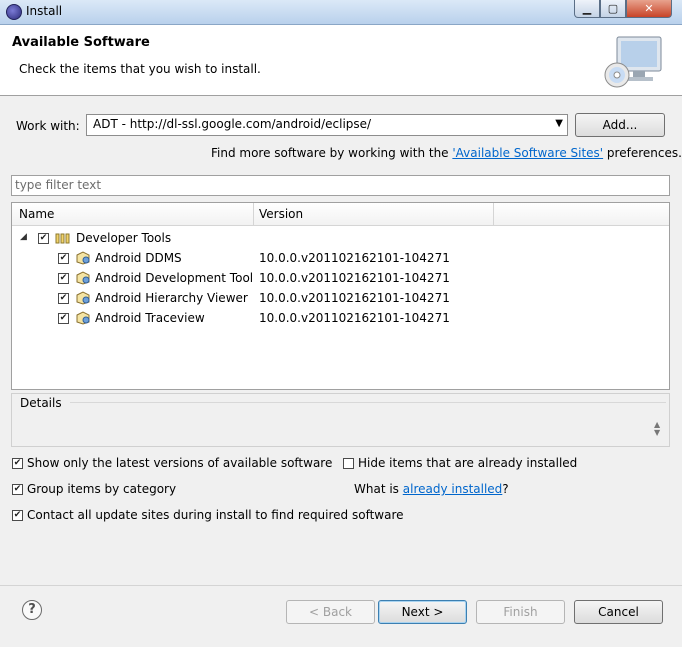  Describe the element at coordinates (368, 402) in the screenshot. I see `details-separator` at that location.